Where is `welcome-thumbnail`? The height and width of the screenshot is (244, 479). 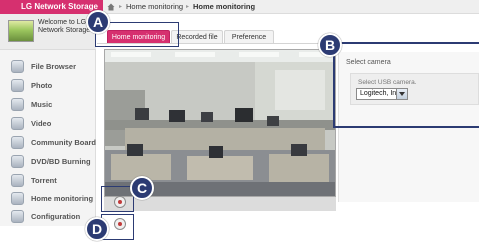 welcome-thumbnail is located at coordinates (21, 31).